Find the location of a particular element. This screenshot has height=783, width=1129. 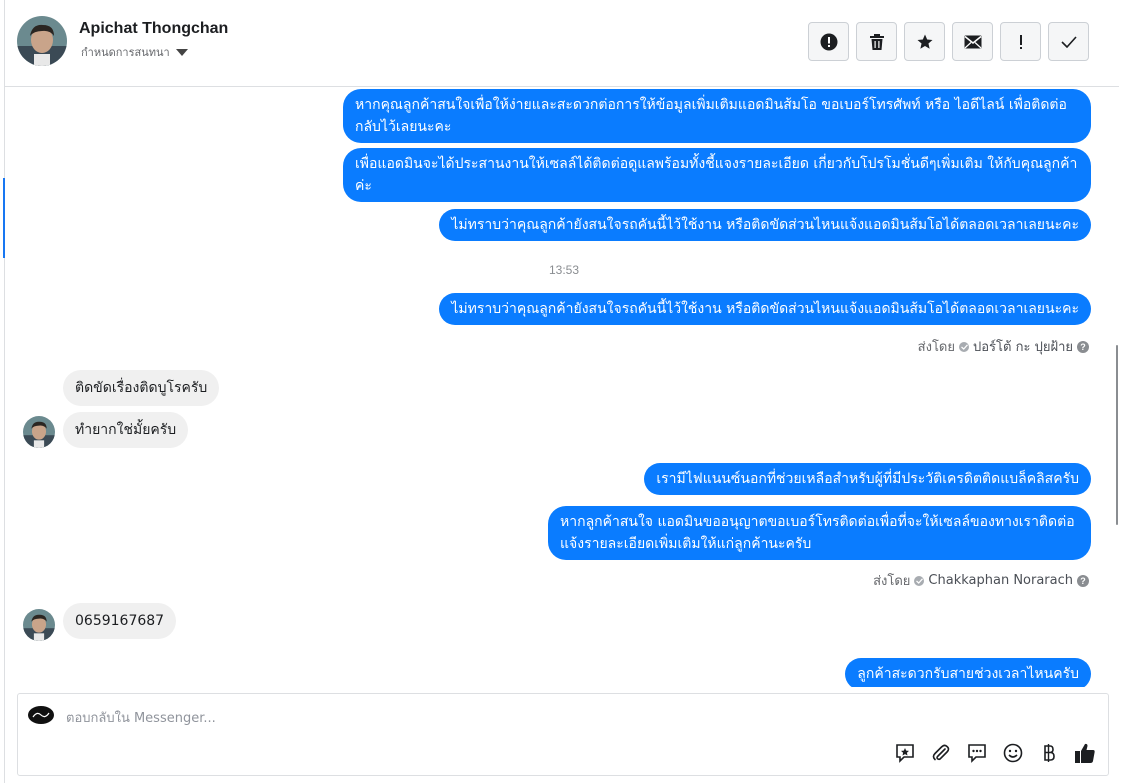

checkmark-icon is located at coordinates (1068, 41).